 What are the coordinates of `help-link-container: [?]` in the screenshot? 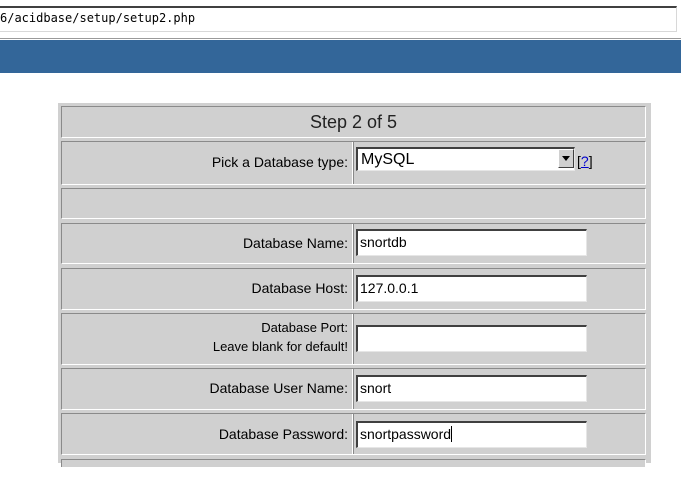 It's located at (585, 161).